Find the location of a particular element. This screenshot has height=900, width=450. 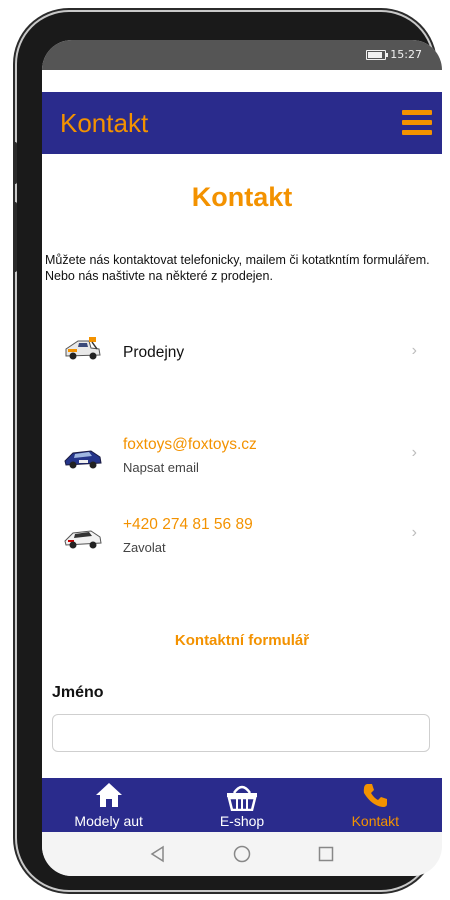

name-field-label: Jméno is located at coordinates (78, 692).